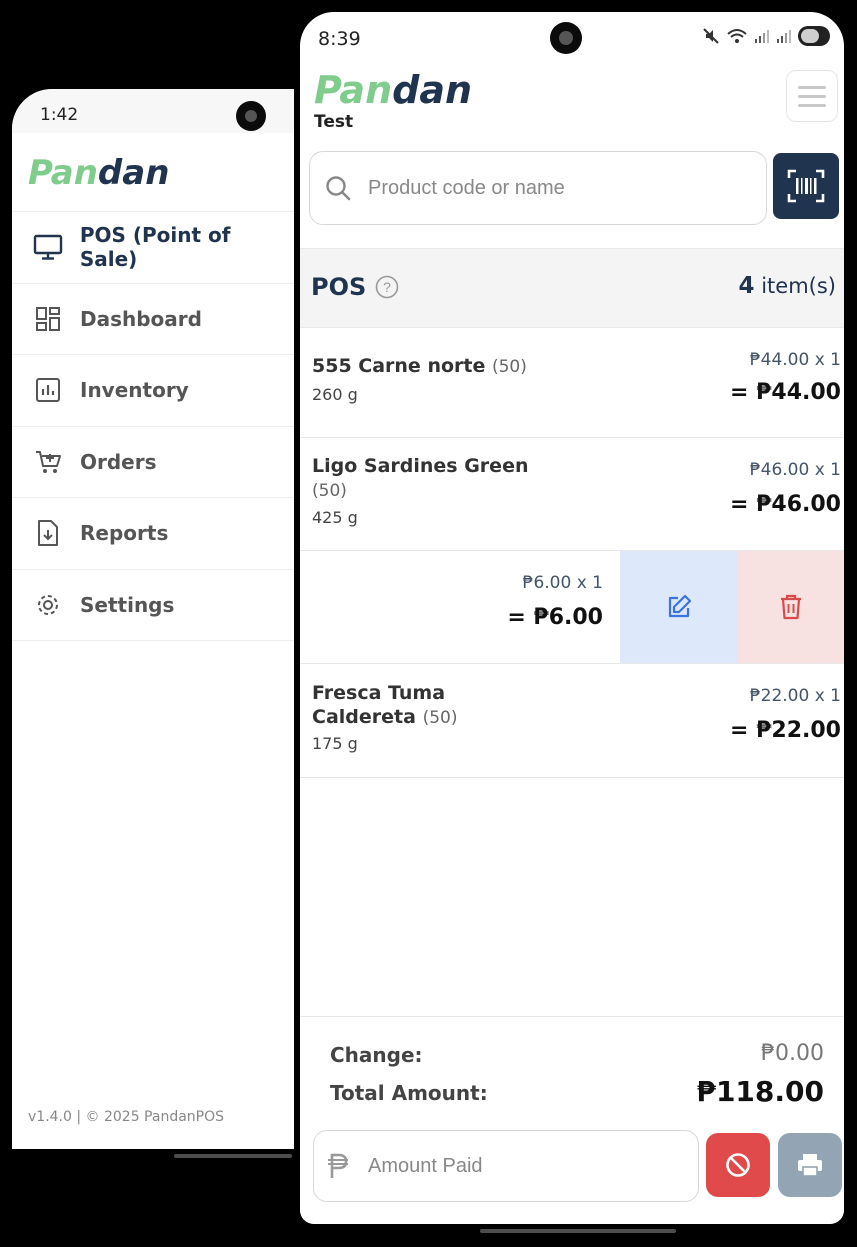 This screenshot has width=857, height=1247. I want to click on peso-icon, so click(338, 1165).